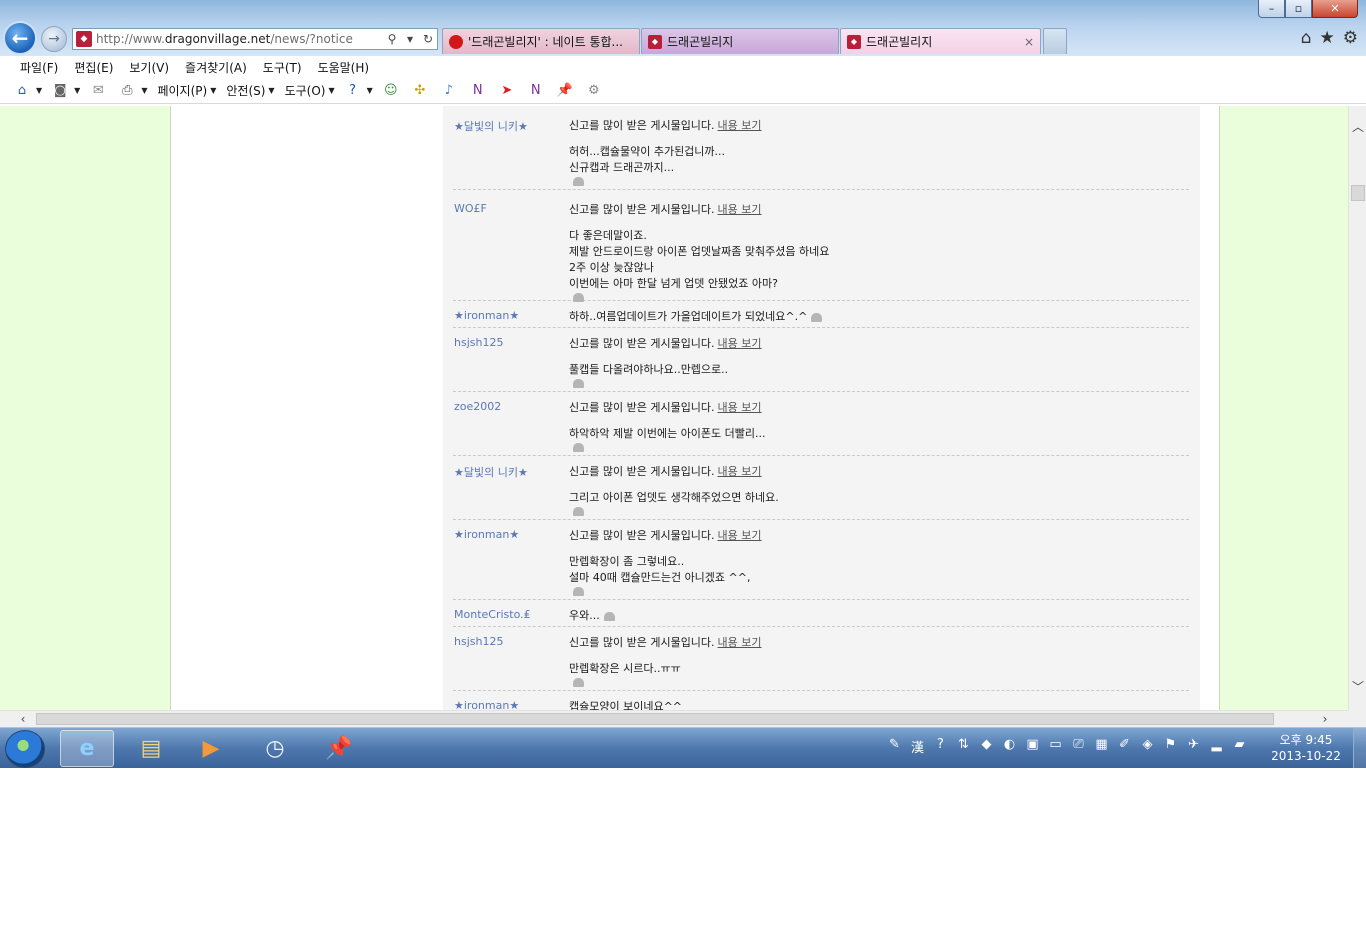 Image resolution: width=1366 pixels, height=952 pixels. I want to click on tray-ime-mode-icon: ⇅, so click(963, 746).